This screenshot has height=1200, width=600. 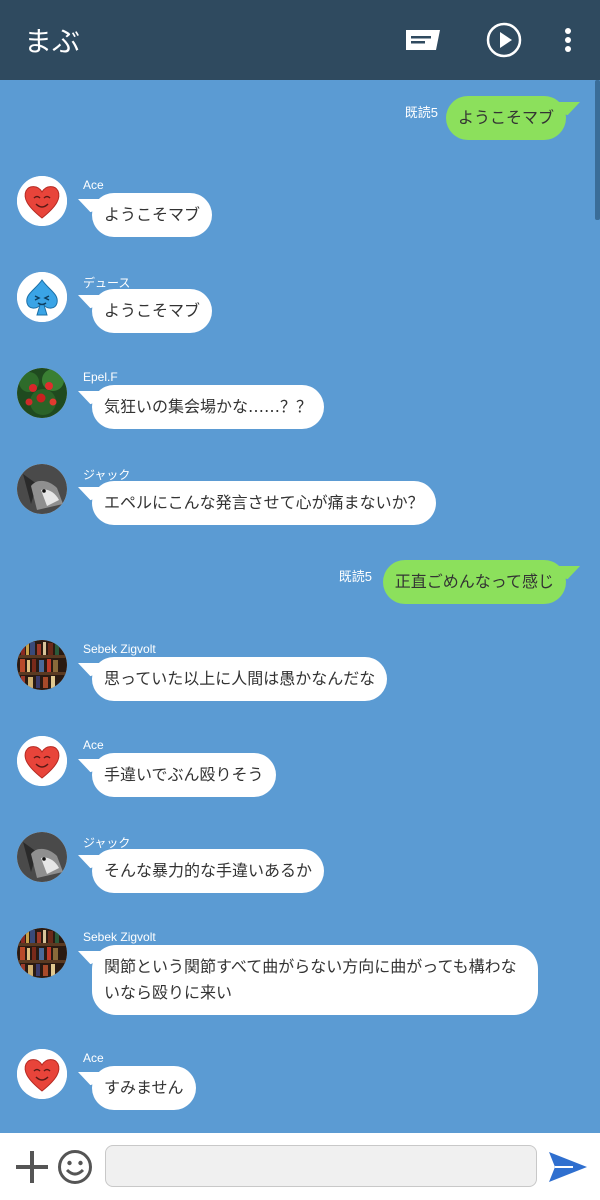 What do you see at coordinates (321, 1166) in the screenshot?
I see `message-input` at bounding box center [321, 1166].